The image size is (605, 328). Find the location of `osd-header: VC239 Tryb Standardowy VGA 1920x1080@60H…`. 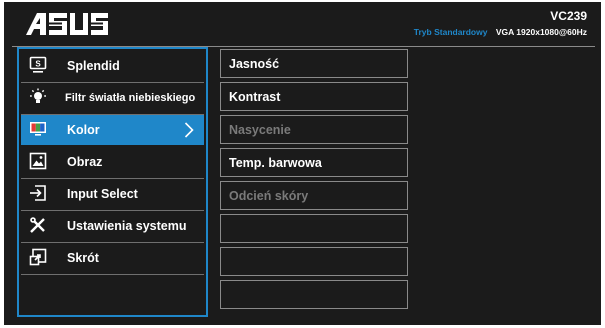

osd-header: VC239 Tryb Standardowy VGA 1920x1080@60H… is located at coordinates (302, 23).